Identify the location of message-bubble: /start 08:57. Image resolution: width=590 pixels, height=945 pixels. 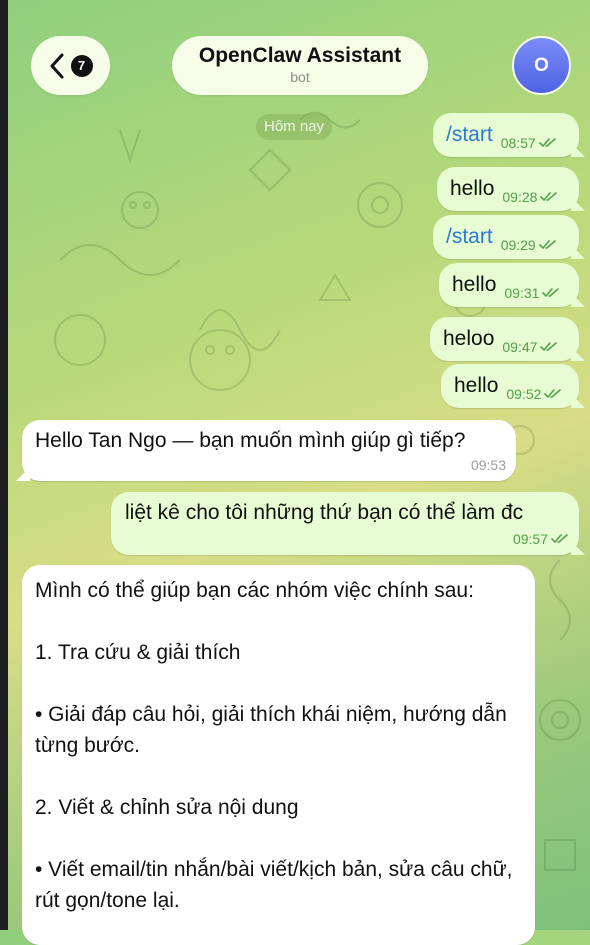
(506, 135).